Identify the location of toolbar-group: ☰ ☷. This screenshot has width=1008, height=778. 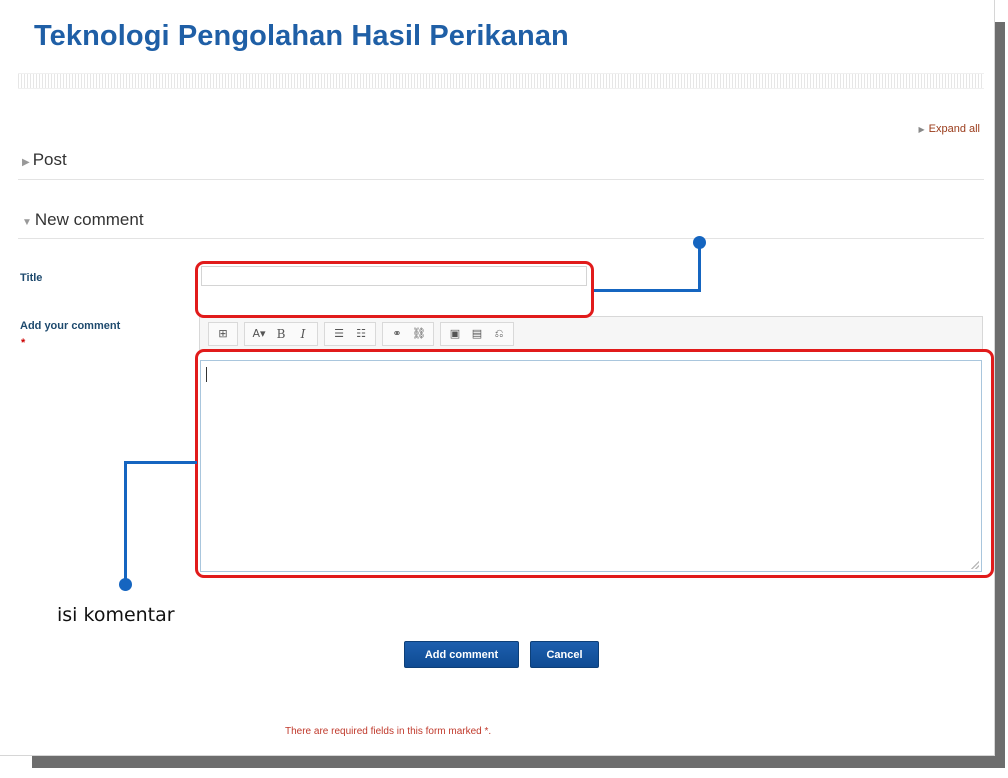
(350, 333).